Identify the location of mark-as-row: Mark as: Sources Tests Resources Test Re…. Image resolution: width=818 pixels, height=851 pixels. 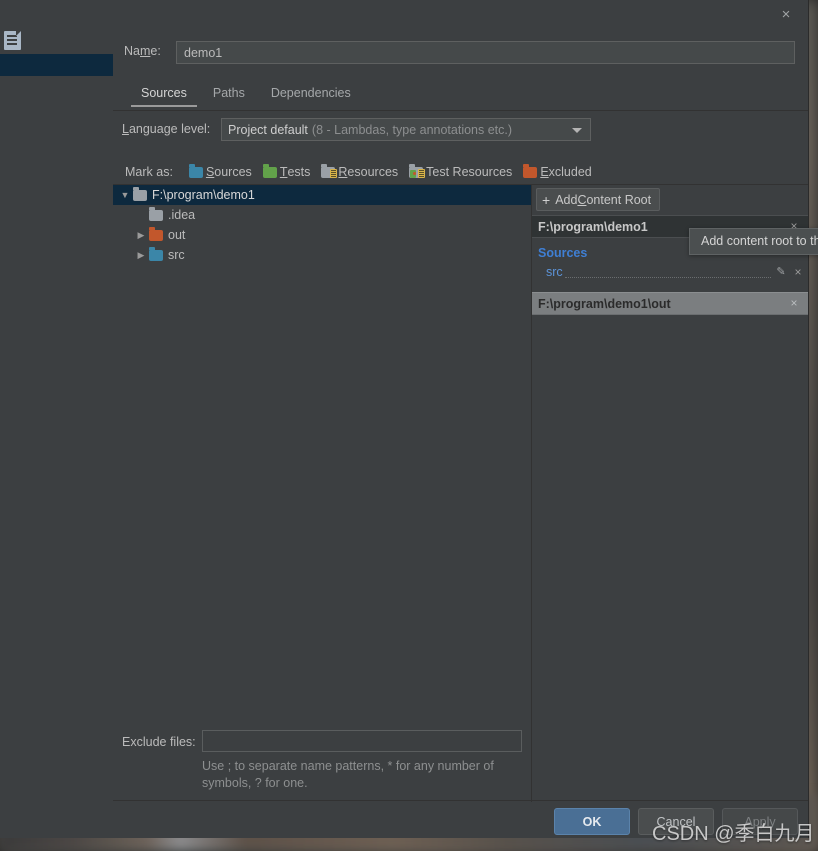
(358, 172).